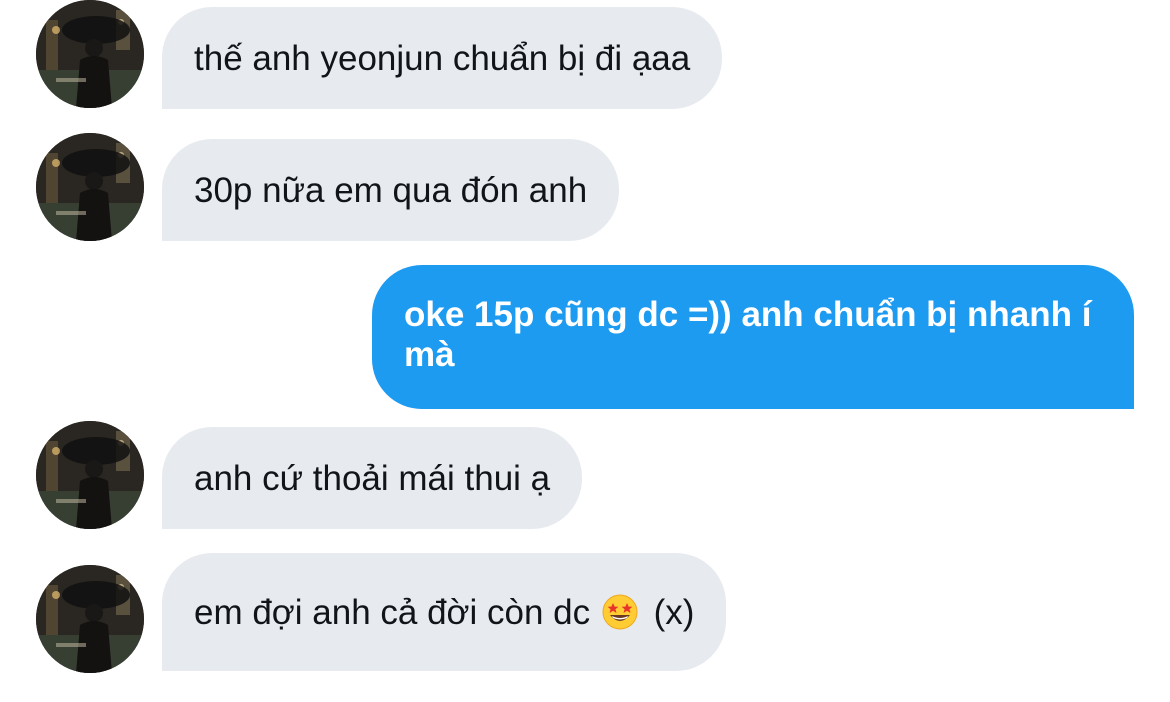 Image resolution: width=1170 pixels, height=702 pixels. What do you see at coordinates (391, 190) in the screenshot?
I see `message-bubble: 30p nữa em qua đón anh` at bounding box center [391, 190].